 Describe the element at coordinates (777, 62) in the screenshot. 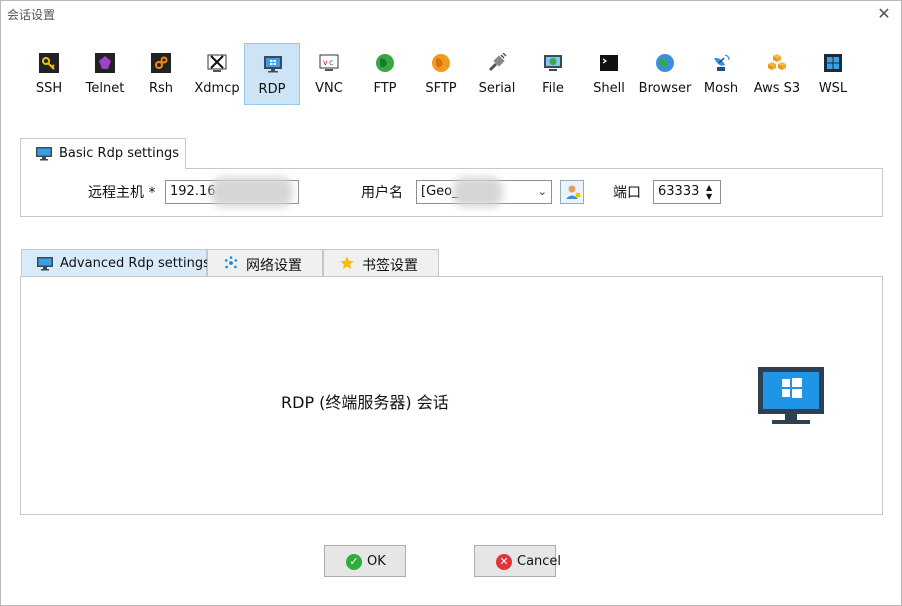

I see `aws-cubes-icon` at that location.